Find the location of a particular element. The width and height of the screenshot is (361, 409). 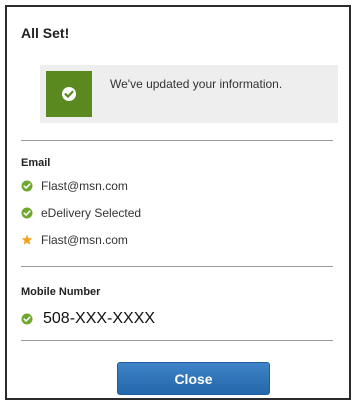

success-indicator is located at coordinates (69, 94).